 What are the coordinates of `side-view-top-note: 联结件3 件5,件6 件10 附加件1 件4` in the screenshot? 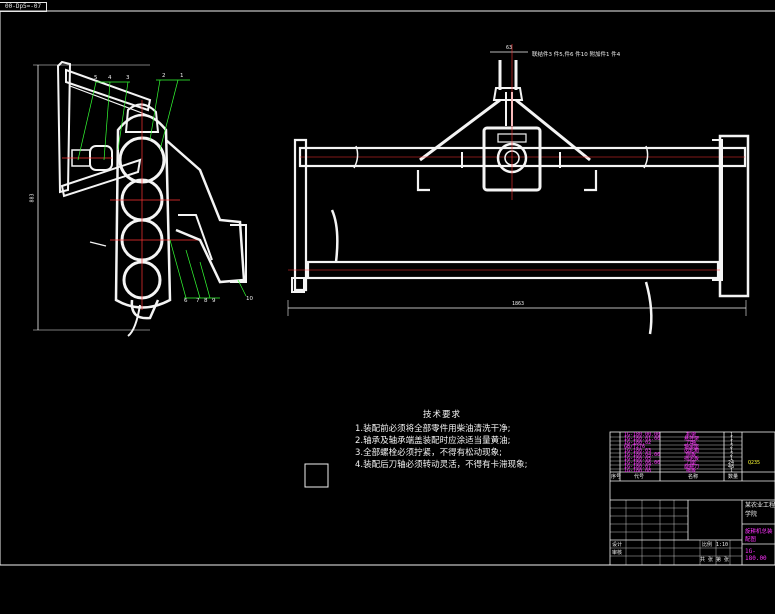 It's located at (576, 55).